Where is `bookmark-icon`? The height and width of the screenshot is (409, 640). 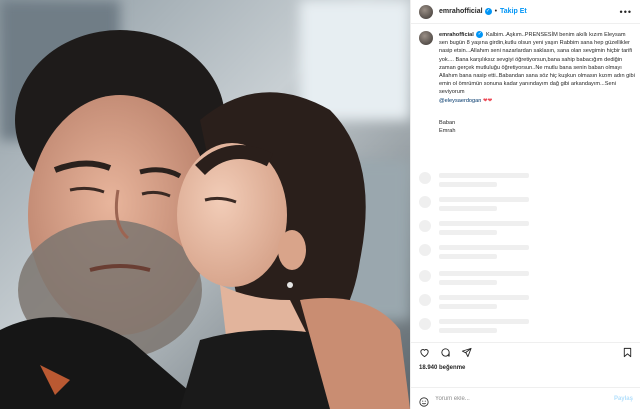 bookmark-icon is located at coordinates (627, 352).